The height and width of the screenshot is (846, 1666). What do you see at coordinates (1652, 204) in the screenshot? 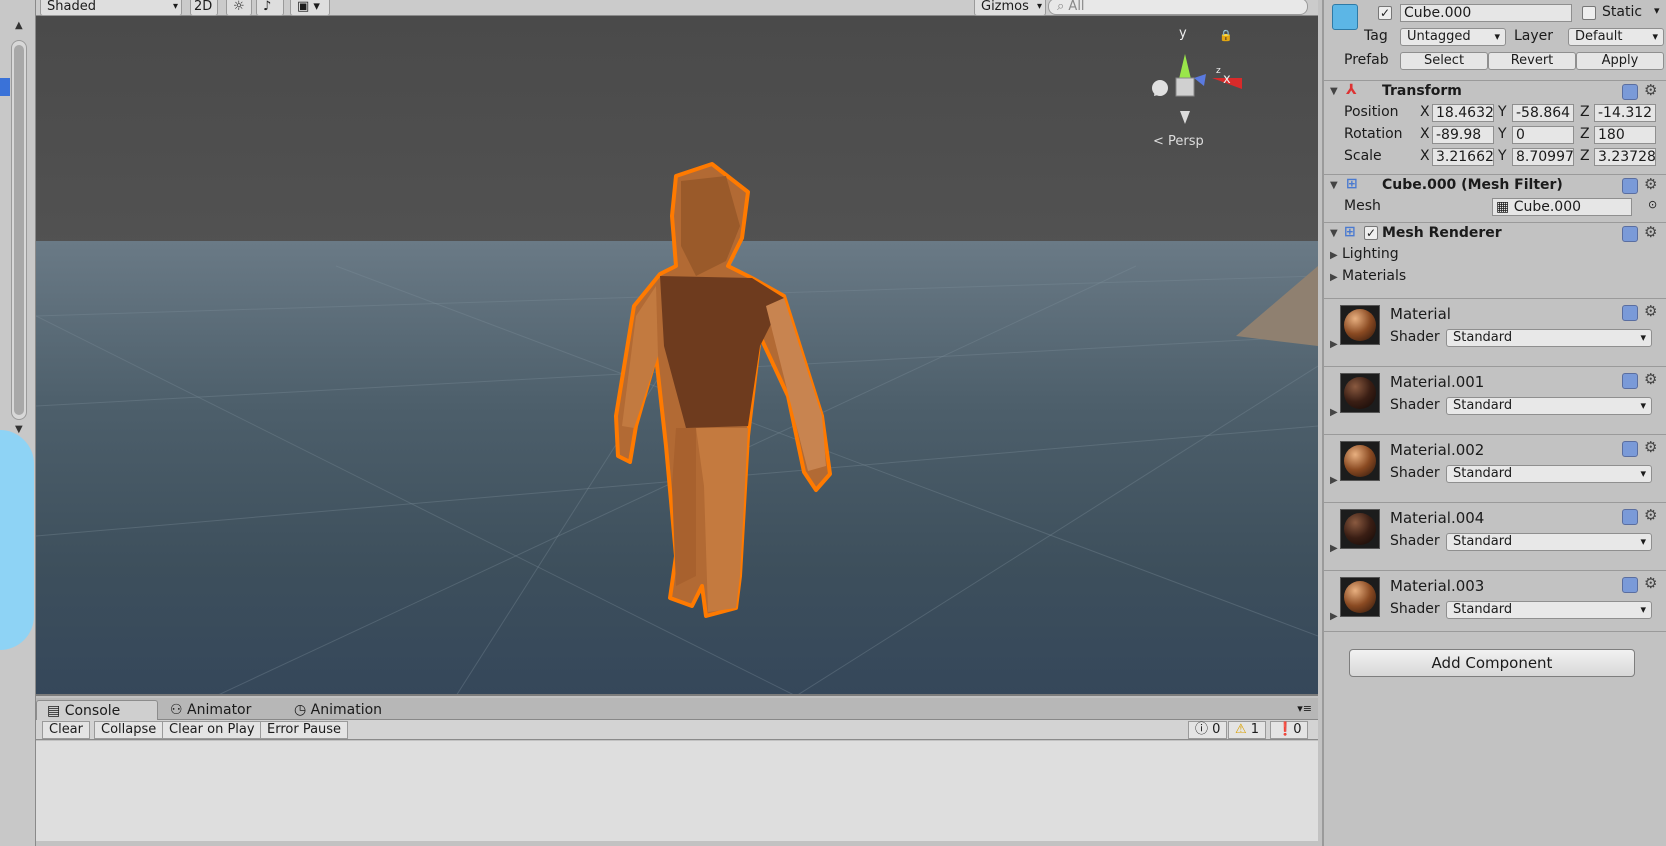
I see `object-picker-icon: ⊙` at bounding box center [1652, 204].